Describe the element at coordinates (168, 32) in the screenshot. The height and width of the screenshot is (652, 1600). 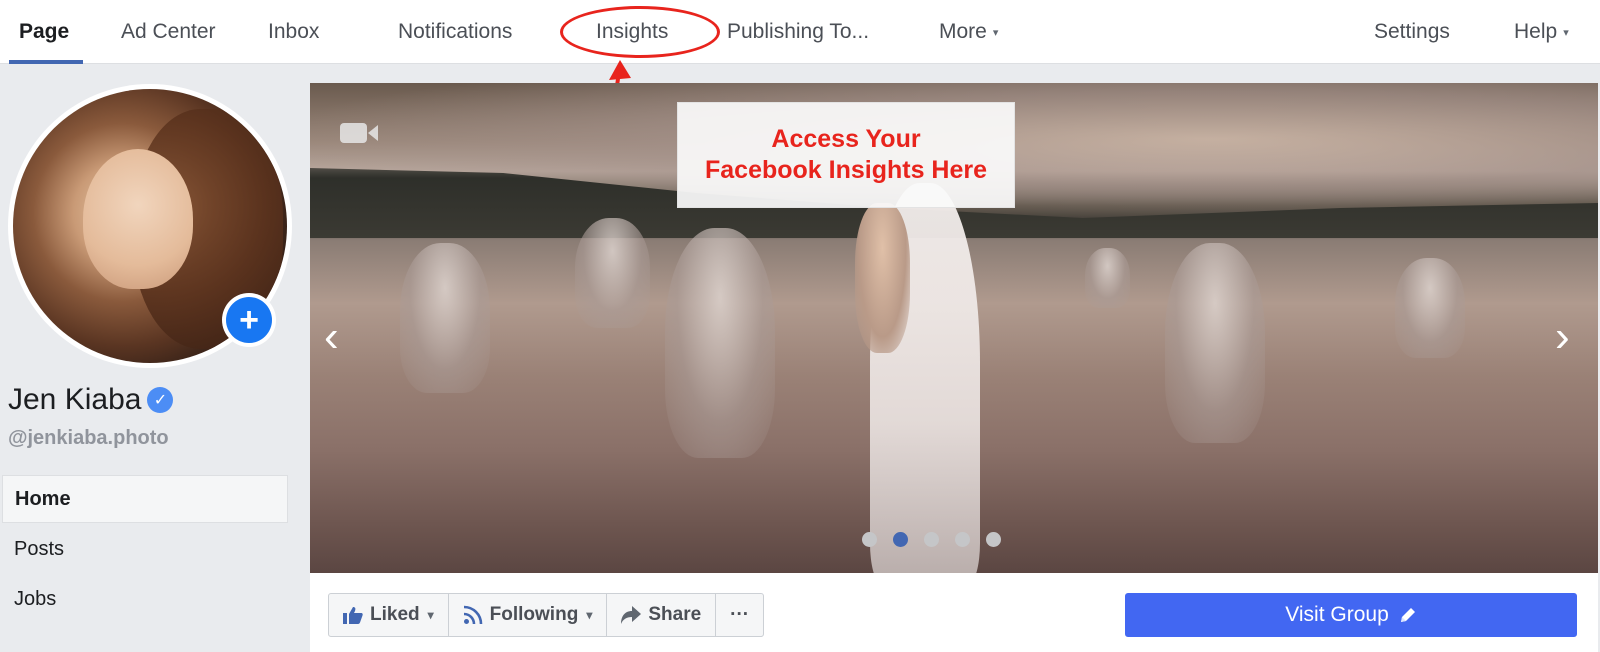
I see `tab-ad-center: Ad Center` at that location.